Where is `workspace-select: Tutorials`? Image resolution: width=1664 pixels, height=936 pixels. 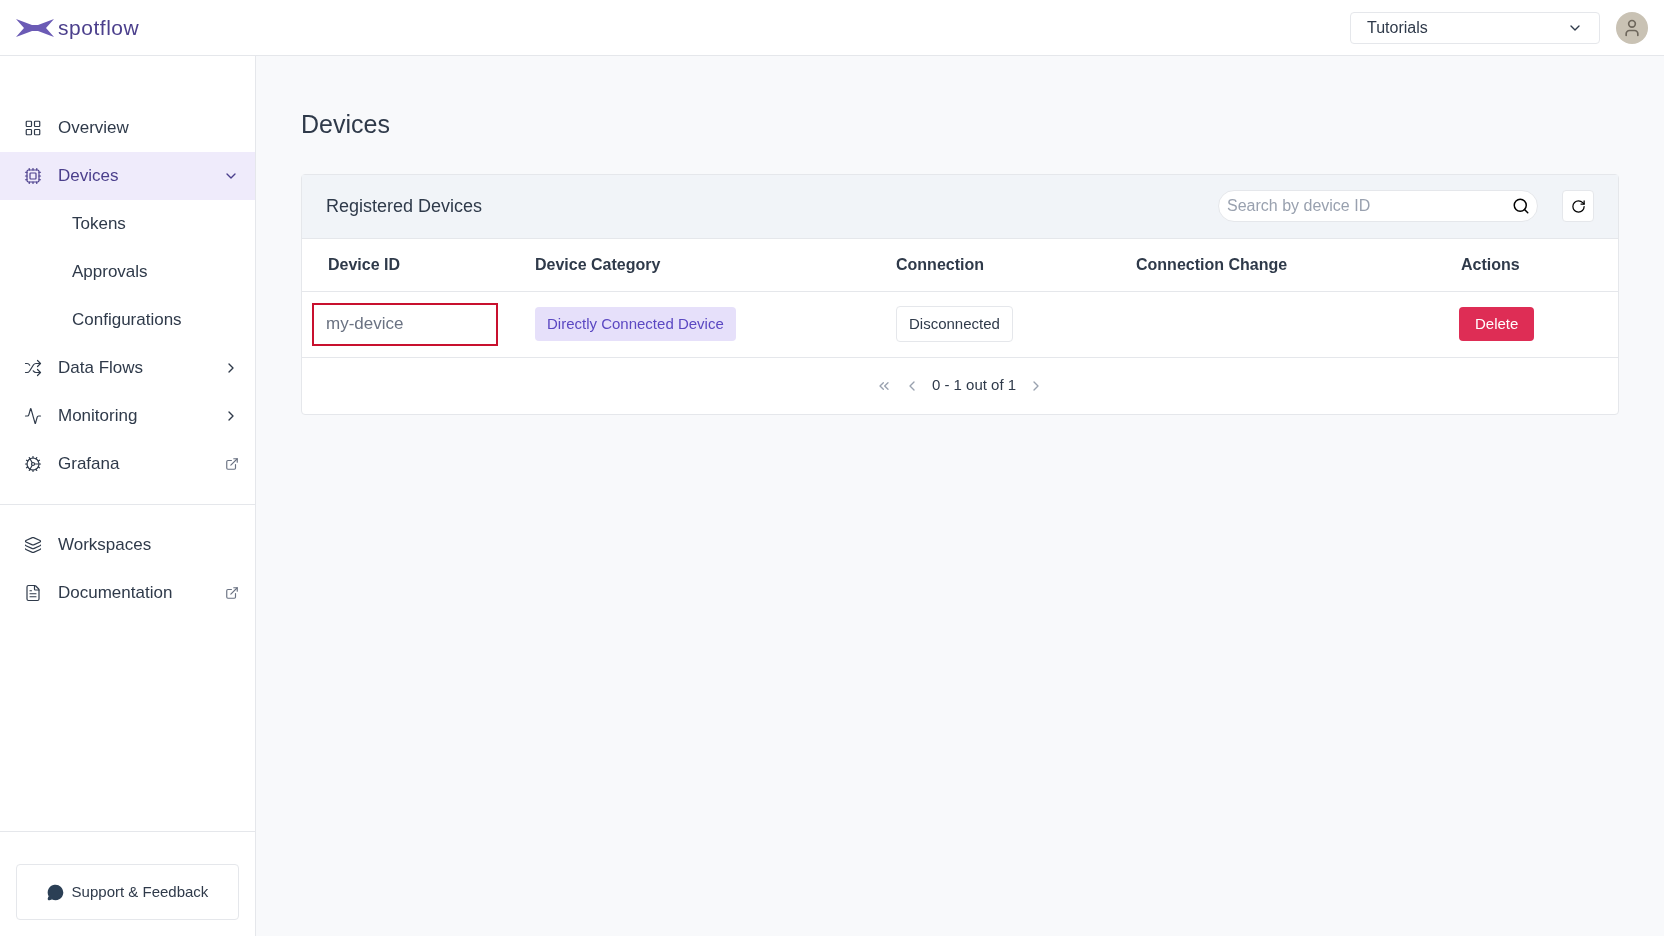
workspace-select: Tutorials is located at coordinates (1475, 27).